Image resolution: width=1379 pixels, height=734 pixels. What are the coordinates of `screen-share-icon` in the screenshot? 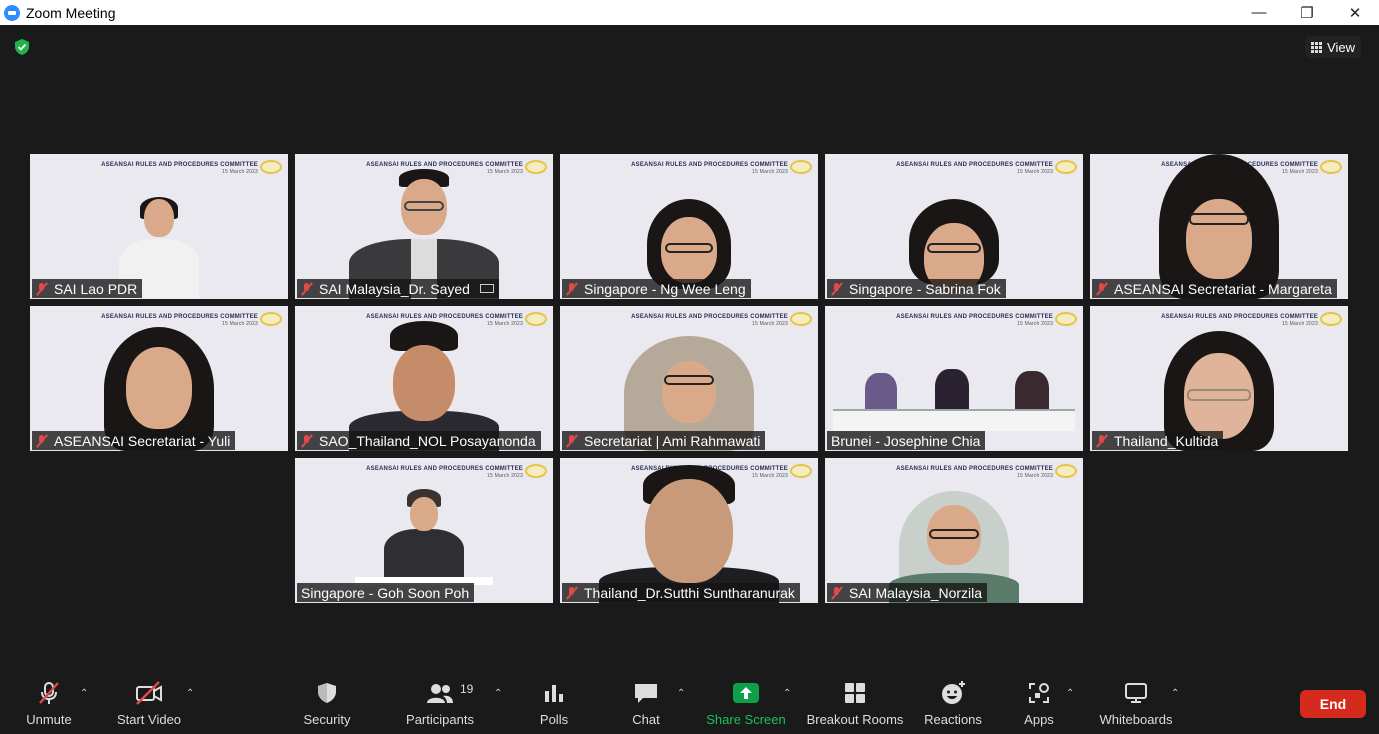 It's located at (486, 288).